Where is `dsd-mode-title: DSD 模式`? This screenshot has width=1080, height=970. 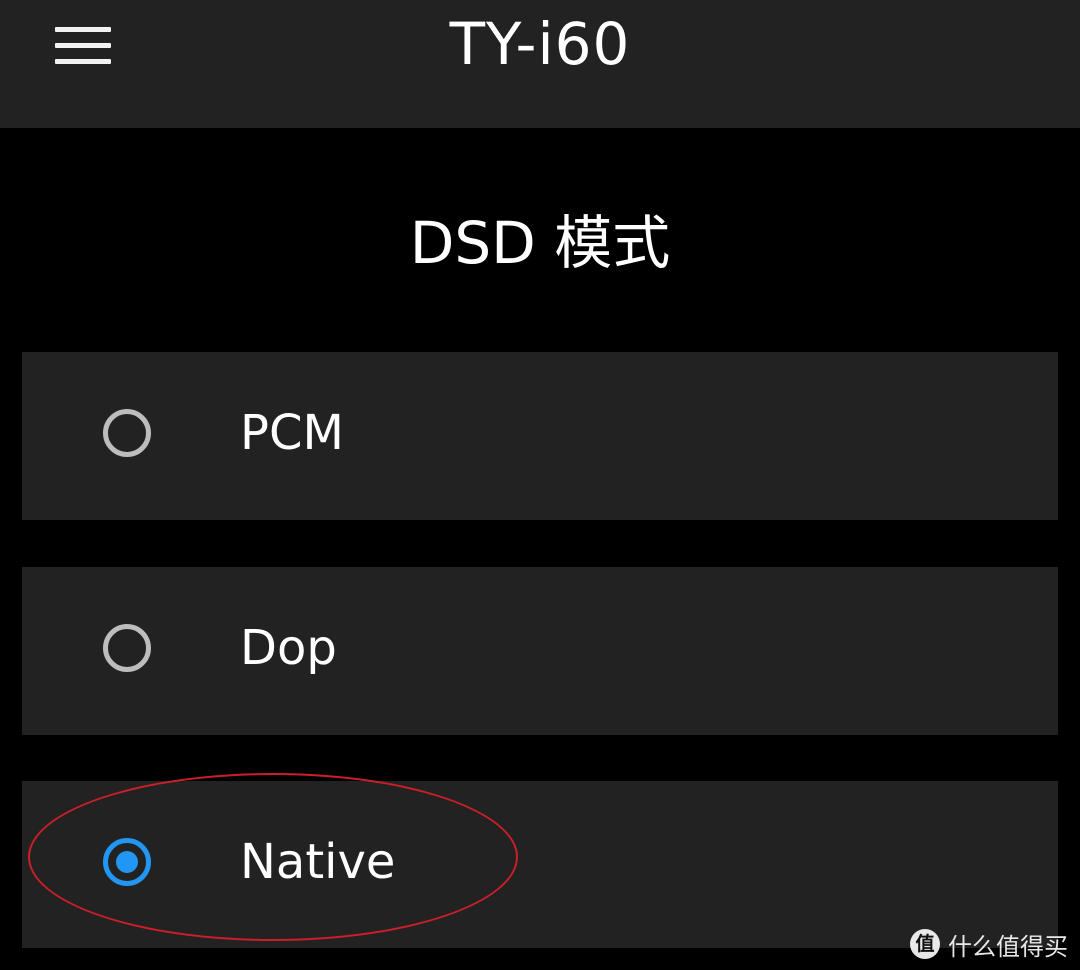
dsd-mode-title: DSD 模式 is located at coordinates (540, 243).